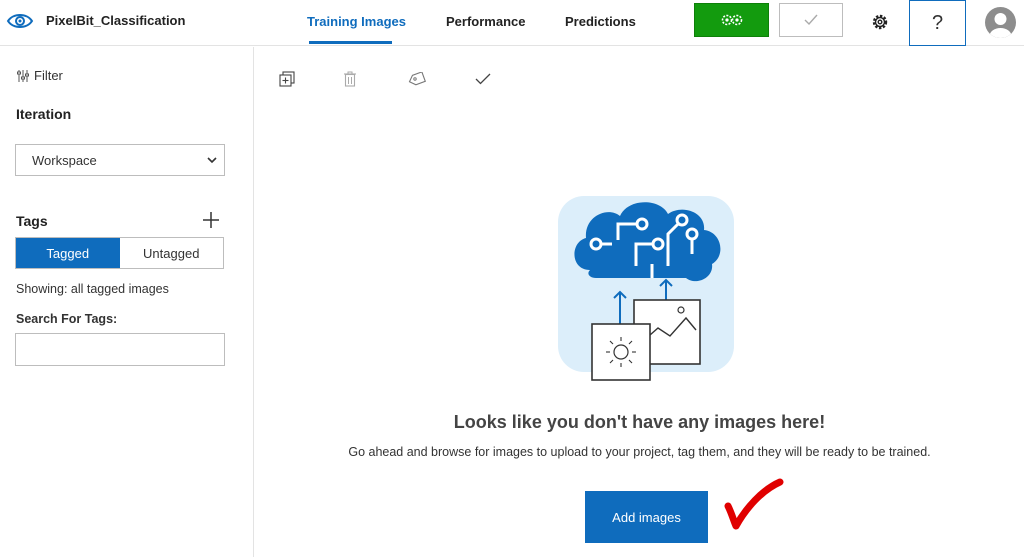 This screenshot has height=557, width=1024. What do you see at coordinates (417, 79) in the screenshot?
I see `tag-icon` at bounding box center [417, 79].